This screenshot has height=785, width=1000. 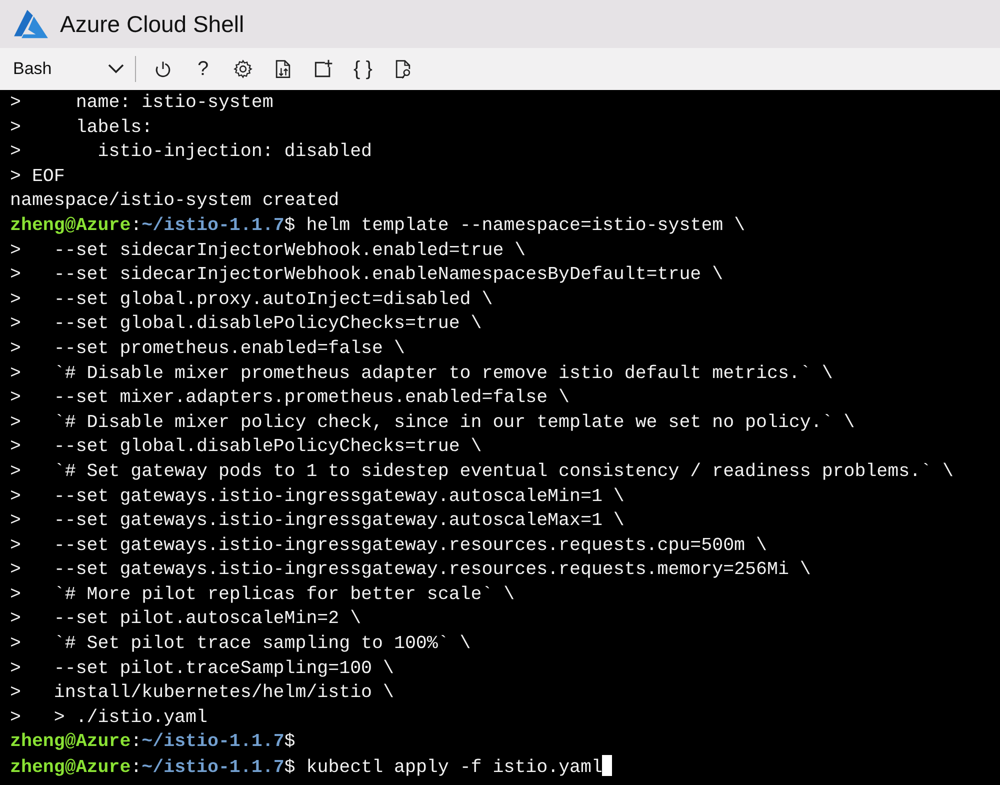 I want to click on output-line: > labels:, so click(x=81, y=128).